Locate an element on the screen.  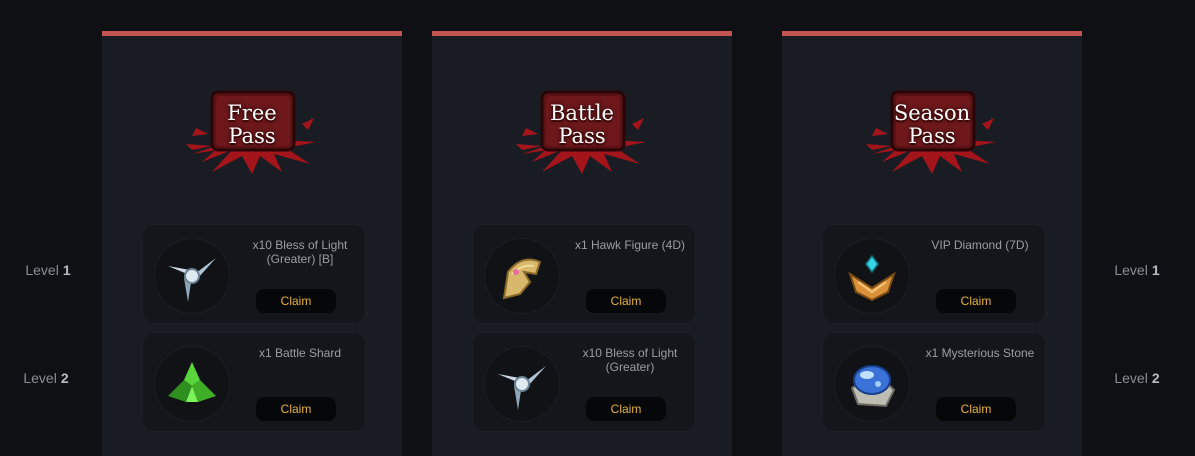
reward-name: x10 Bless of Light (Greater) is located at coordinates (630, 360).